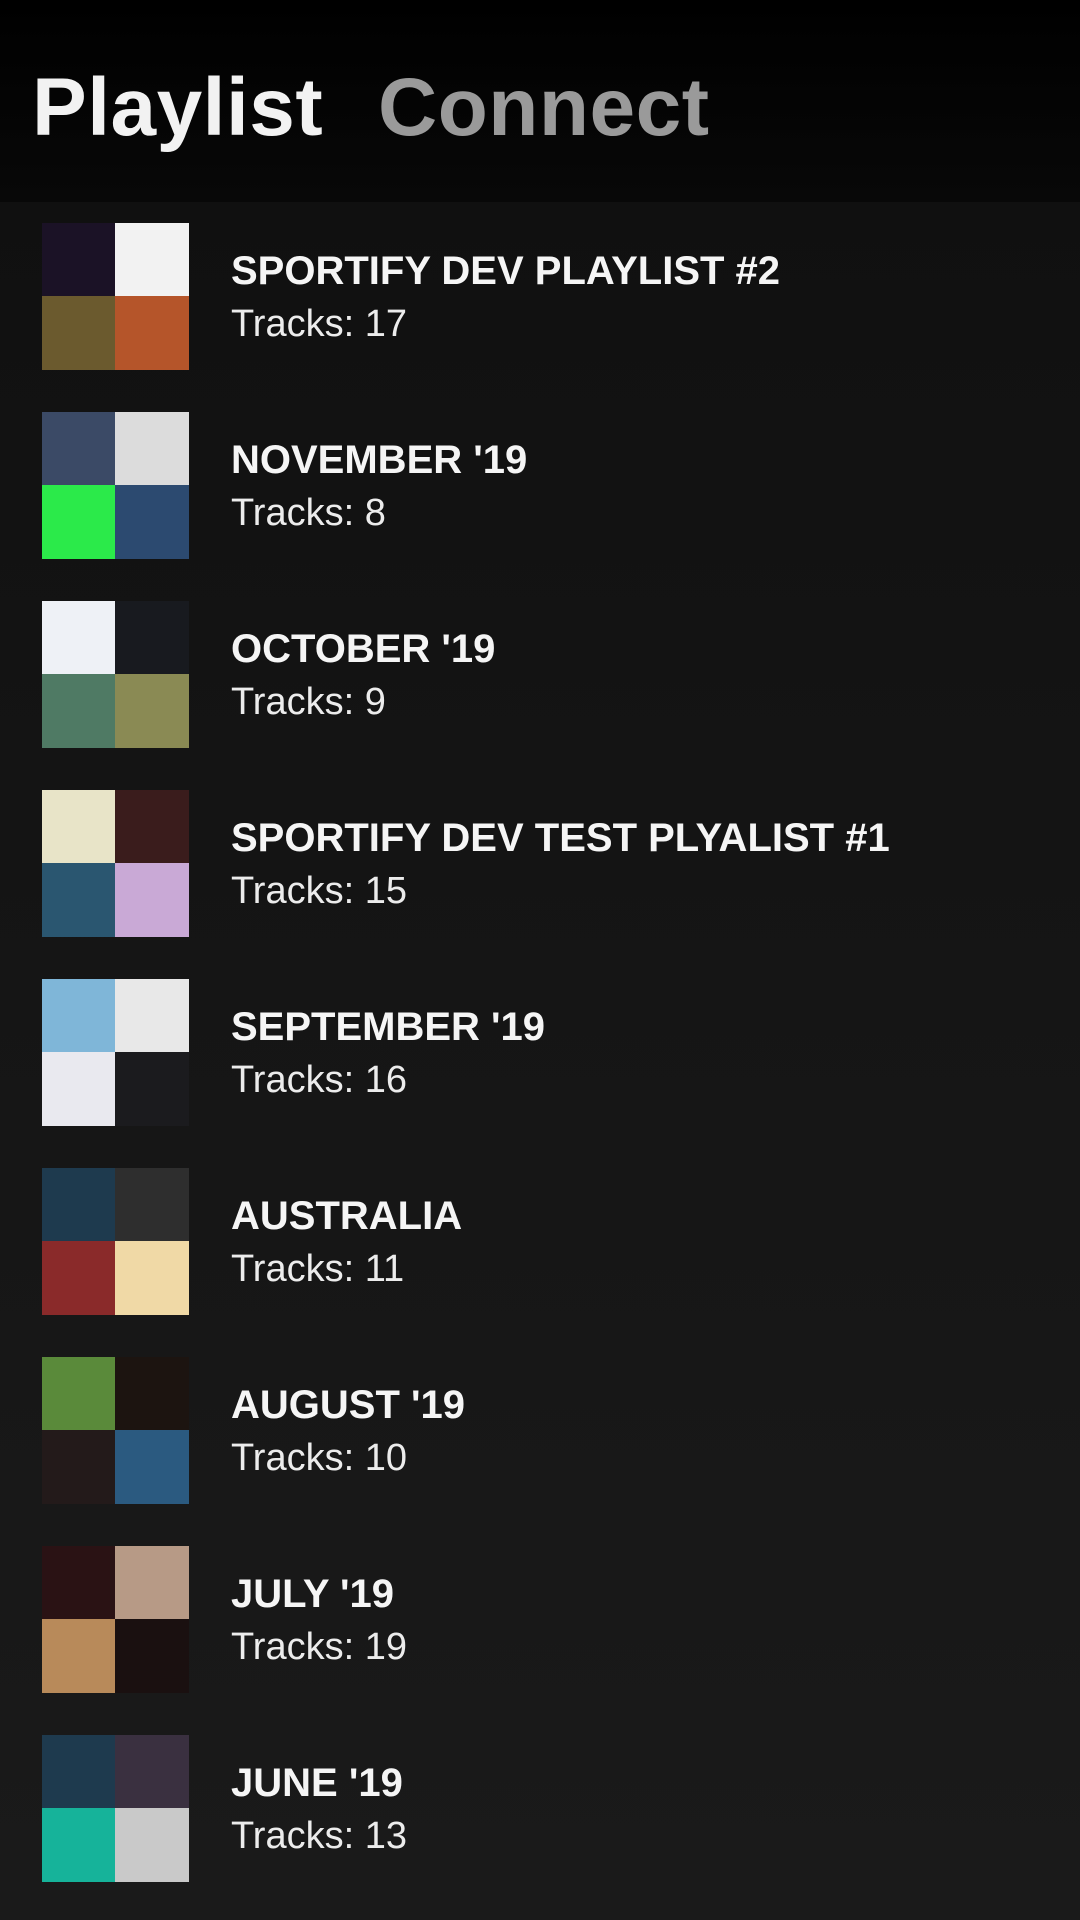  I want to click on playlist-track-count: Tracks: 15, so click(319, 891).